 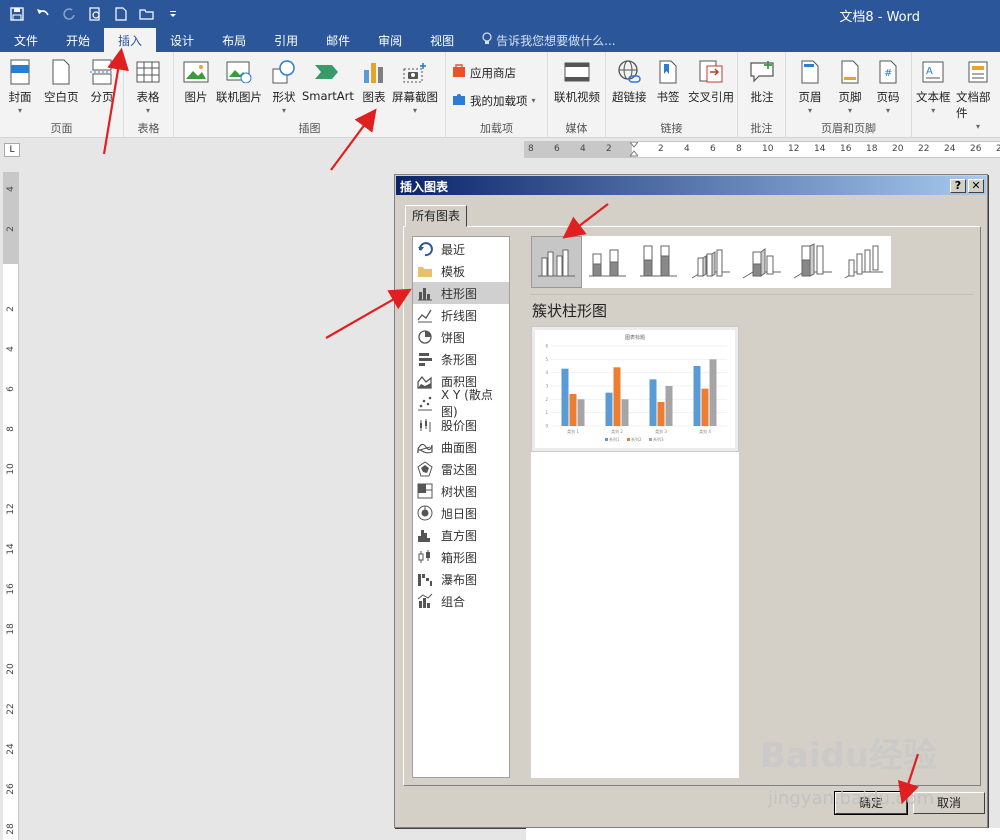 I want to click on chart-type-label: 柱形图, so click(x=459, y=293).